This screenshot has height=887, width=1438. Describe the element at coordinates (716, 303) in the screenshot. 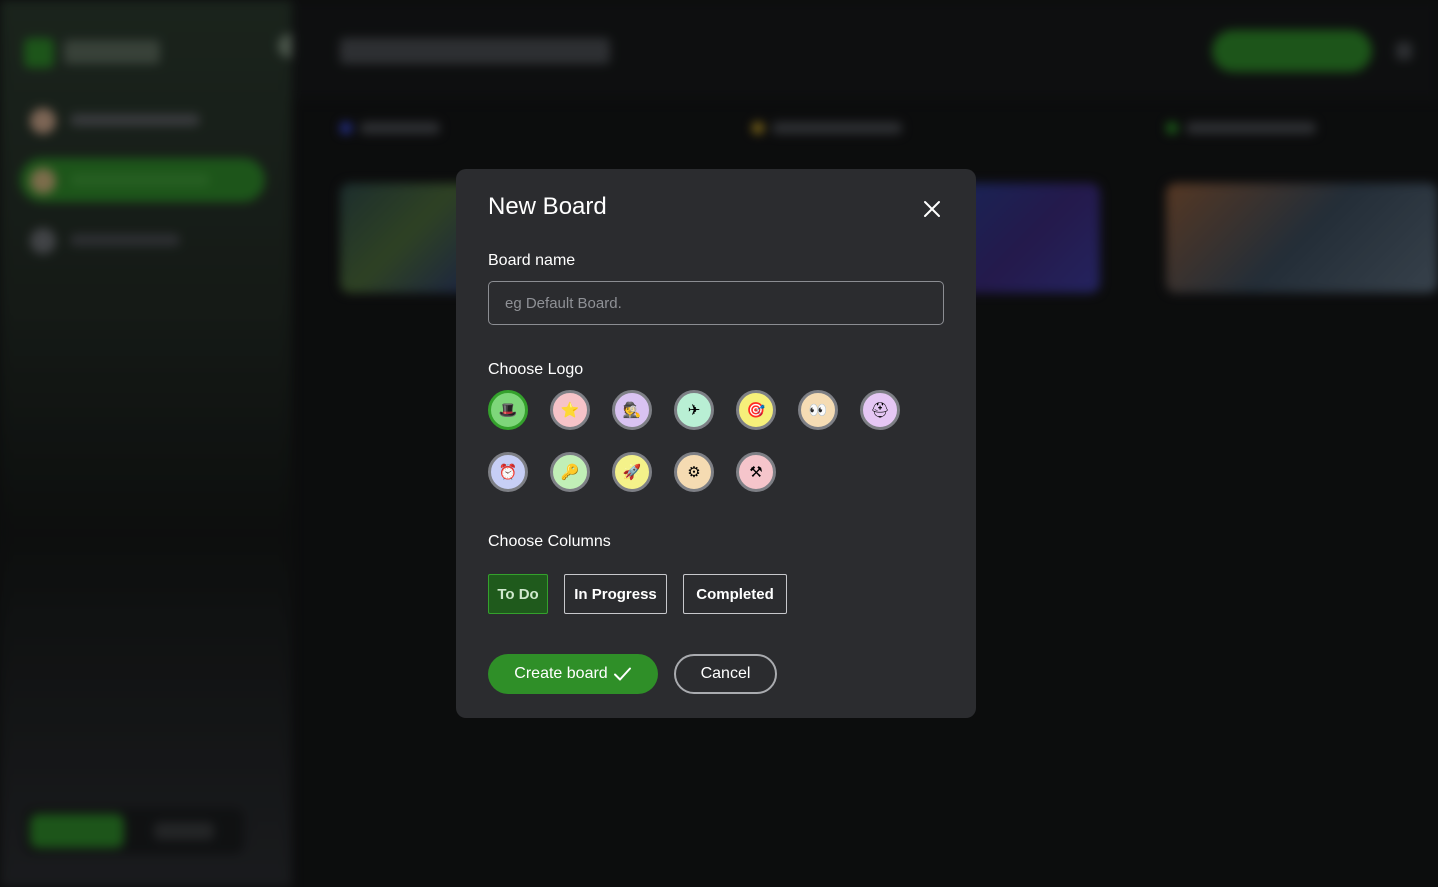

I see `board-name-input` at that location.